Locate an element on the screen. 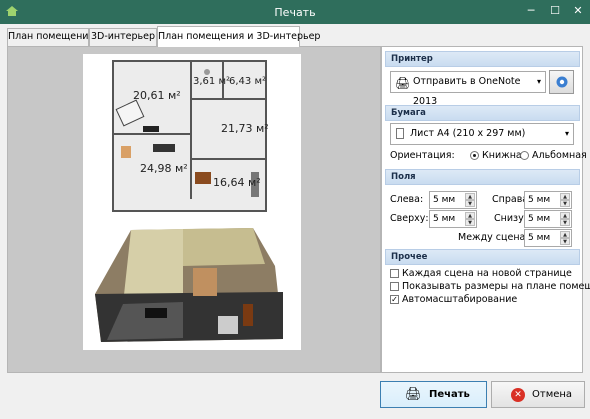 This screenshot has height=419, width=590. new-page-per-scene-checkbox is located at coordinates (394, 273).